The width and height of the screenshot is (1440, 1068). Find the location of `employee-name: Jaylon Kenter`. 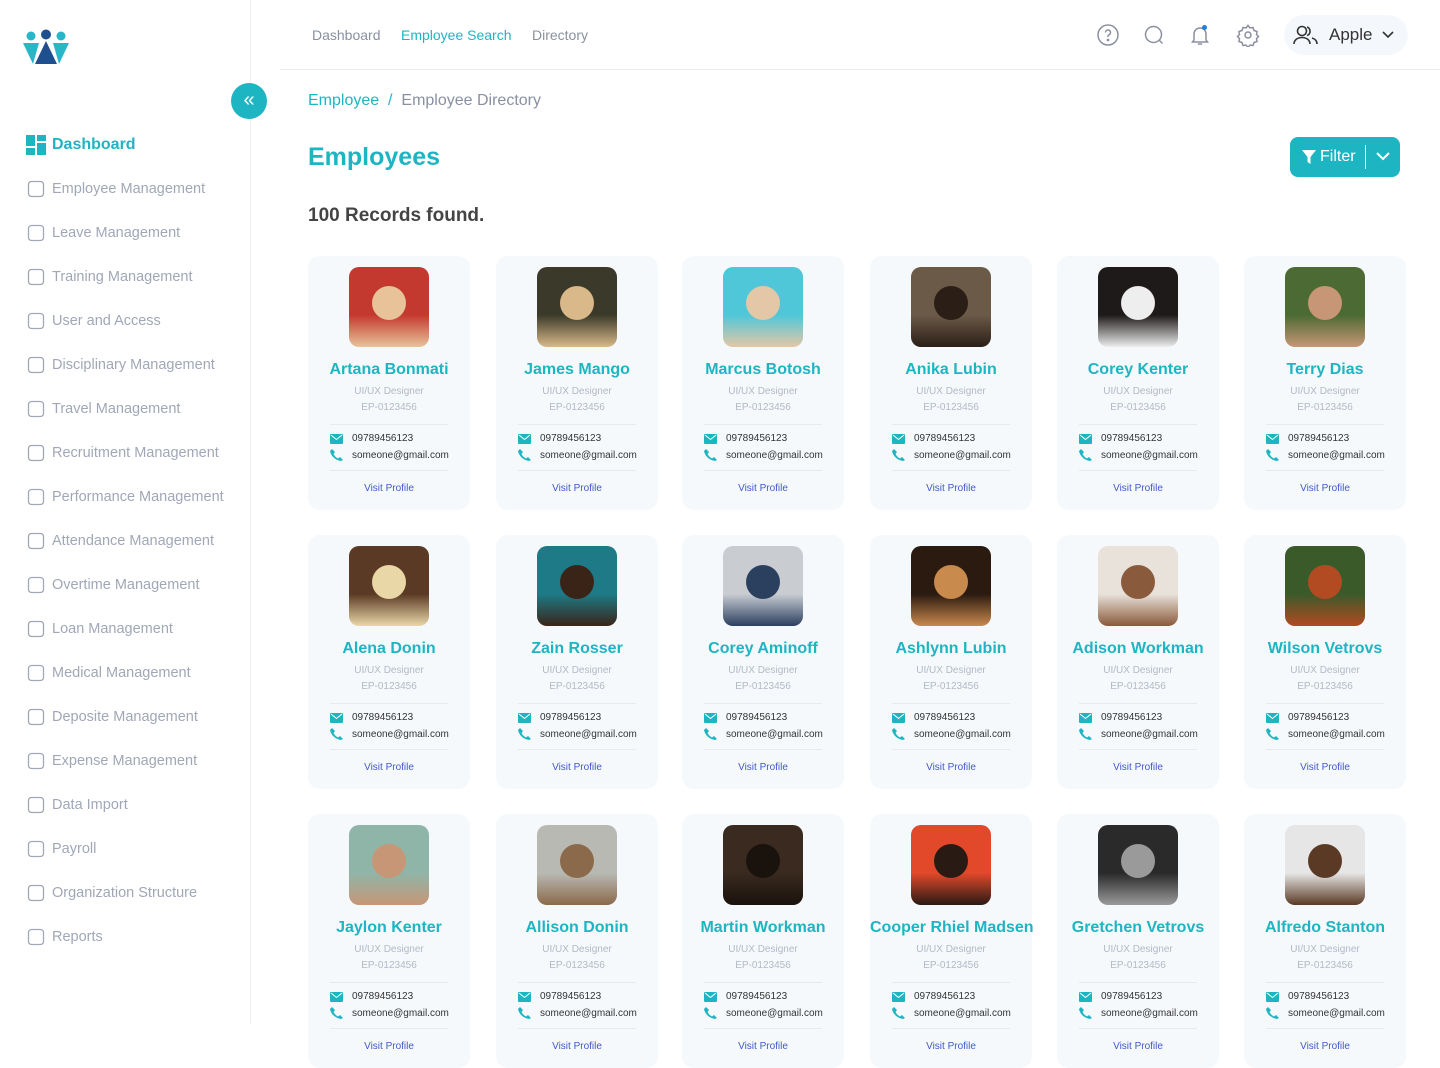

employee-name: Jaylon Kenter is located at coordinates (389, 928).